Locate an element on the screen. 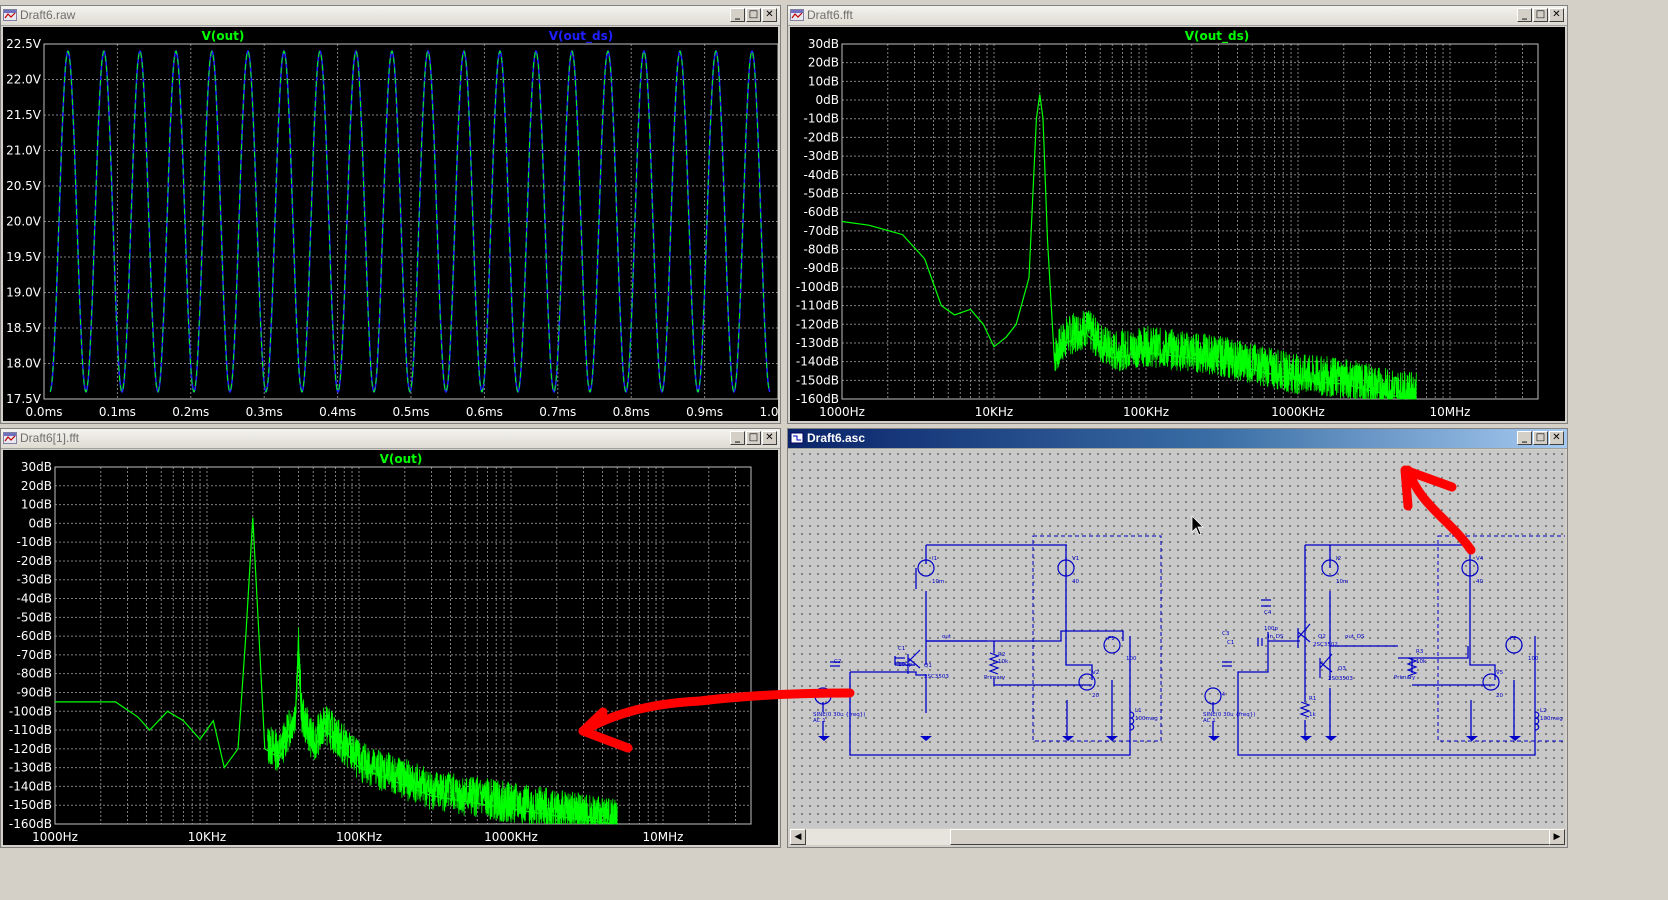  scroll-right-button: ▶ is located at coordinates (1557, 837).